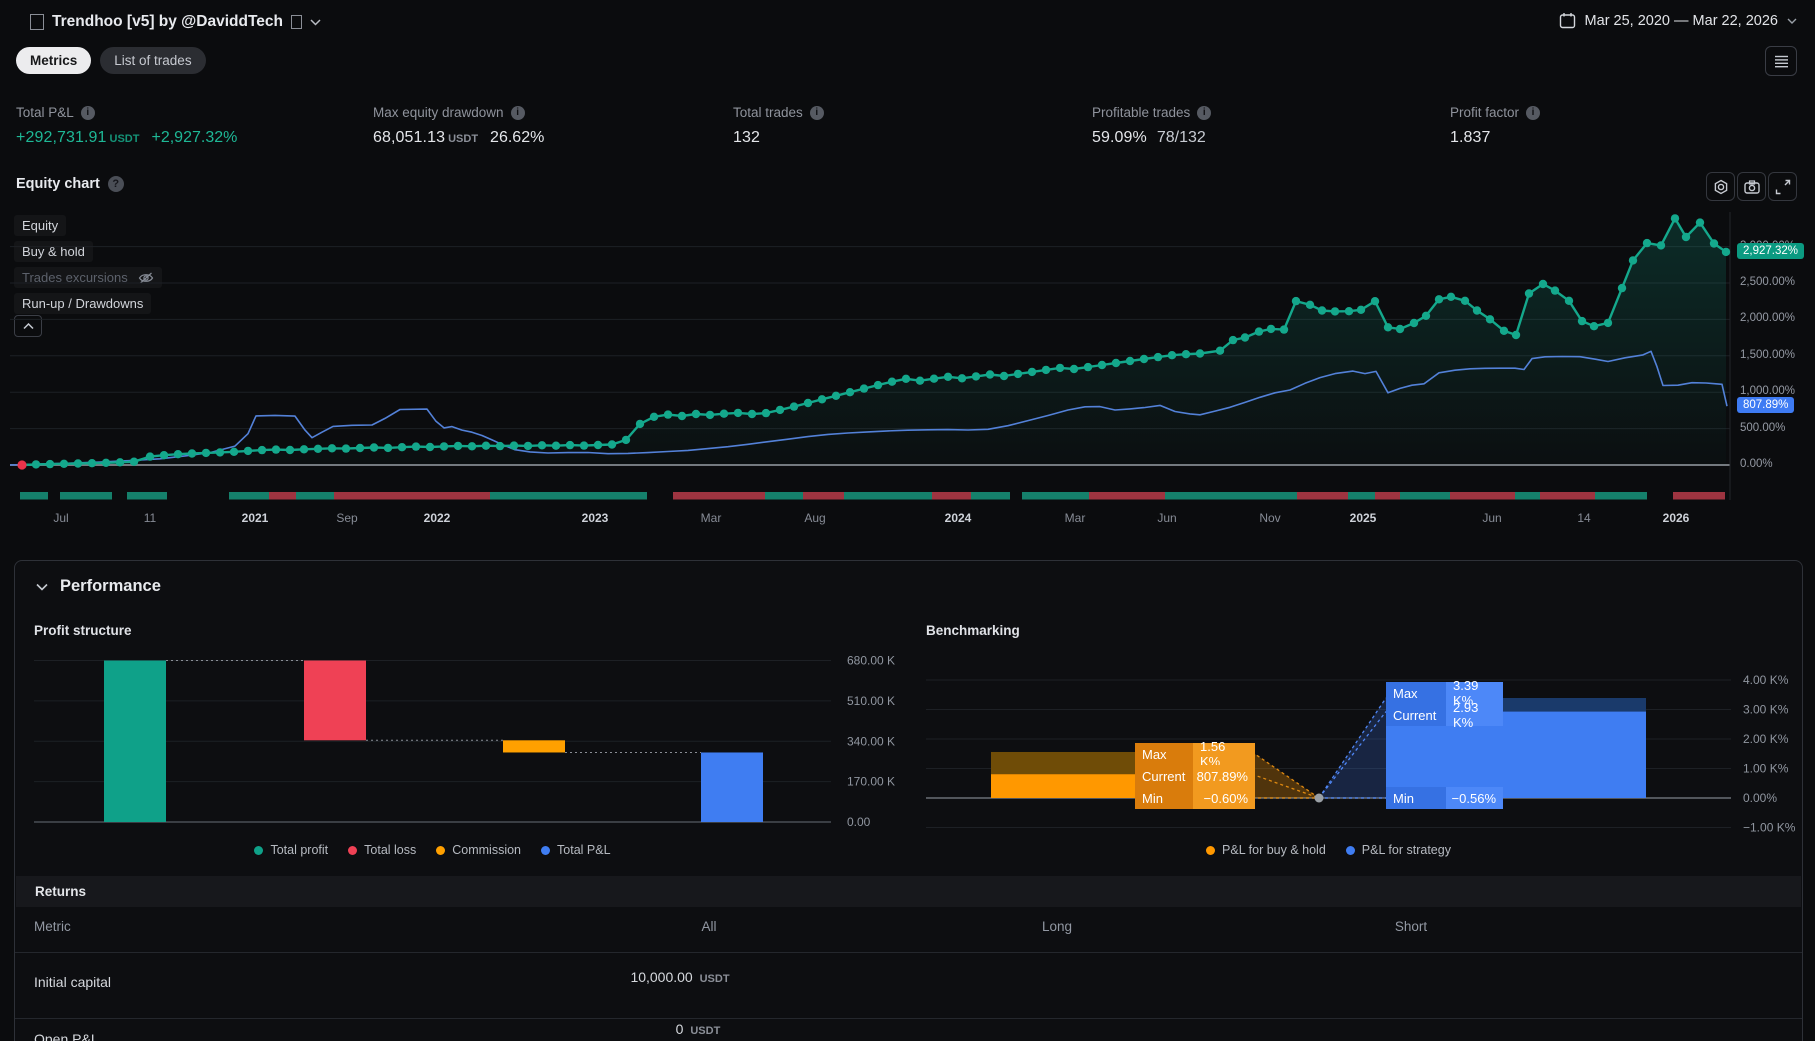 Image resolution: width=1815 pixels, height=1041 pixels. I want to click on returns-row-metric: Initial capital, so click(73, 982).